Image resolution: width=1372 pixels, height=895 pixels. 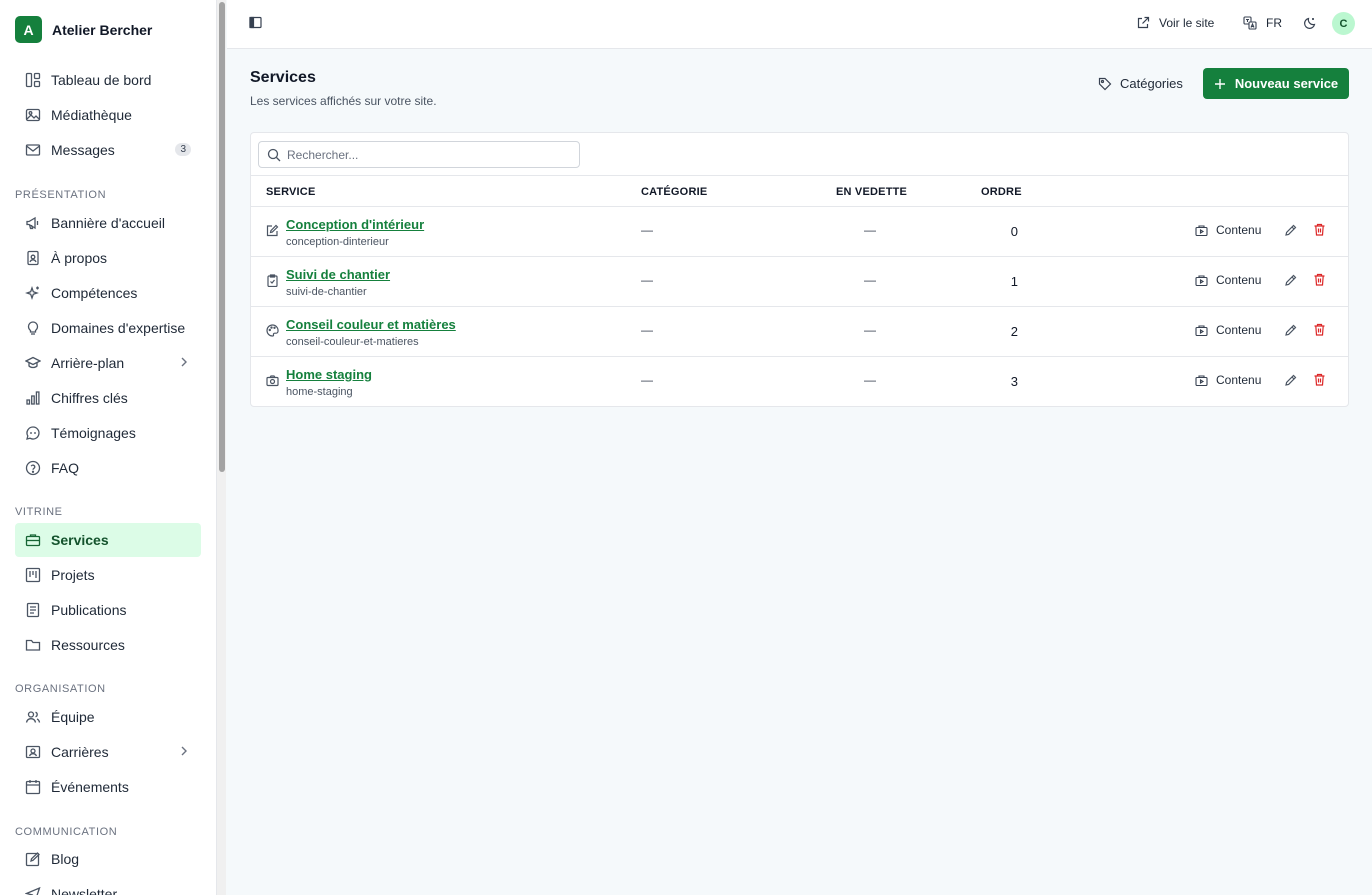 What do you see at coordinates (32, 717) in the screenshot?
I see `users-icon` at bounding box center [32, 717].